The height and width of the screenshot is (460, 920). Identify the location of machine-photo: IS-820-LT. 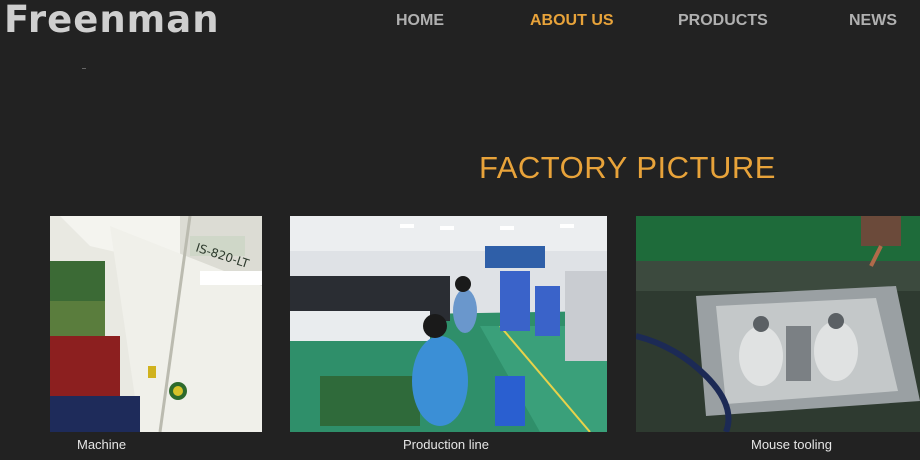
(156, 324).